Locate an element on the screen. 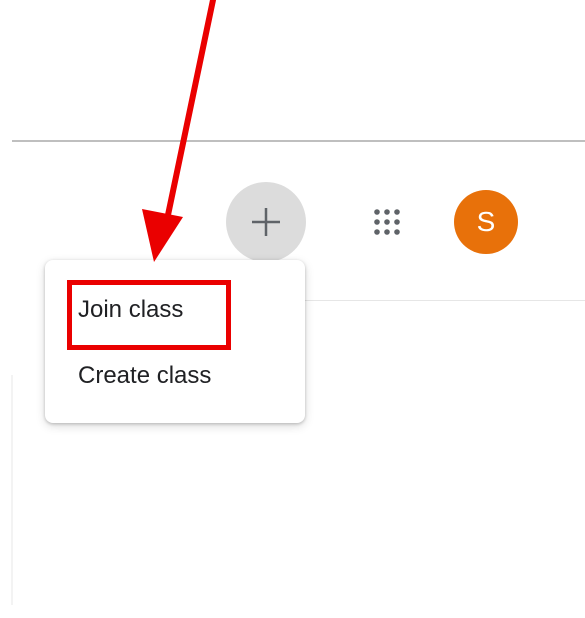  plus-icon is located at coordinates (266, 222).